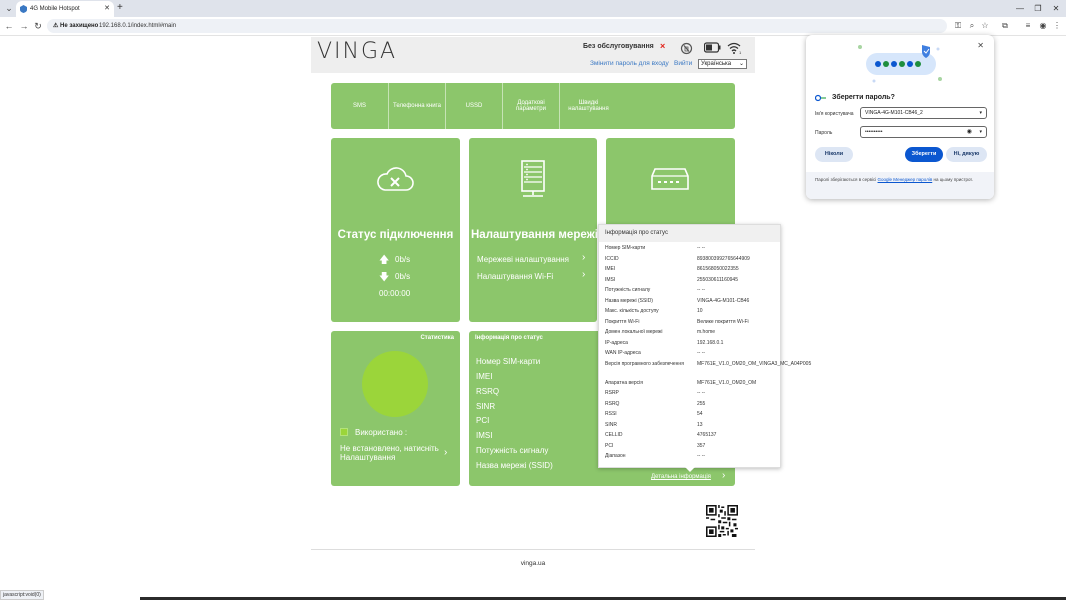 Image resolution: width=1066 pixels, height=600 pixels. Describe the element at coordinates (534, 235) in the screenshot. I see `network-settings-title: Налаштування мережі` at that location.